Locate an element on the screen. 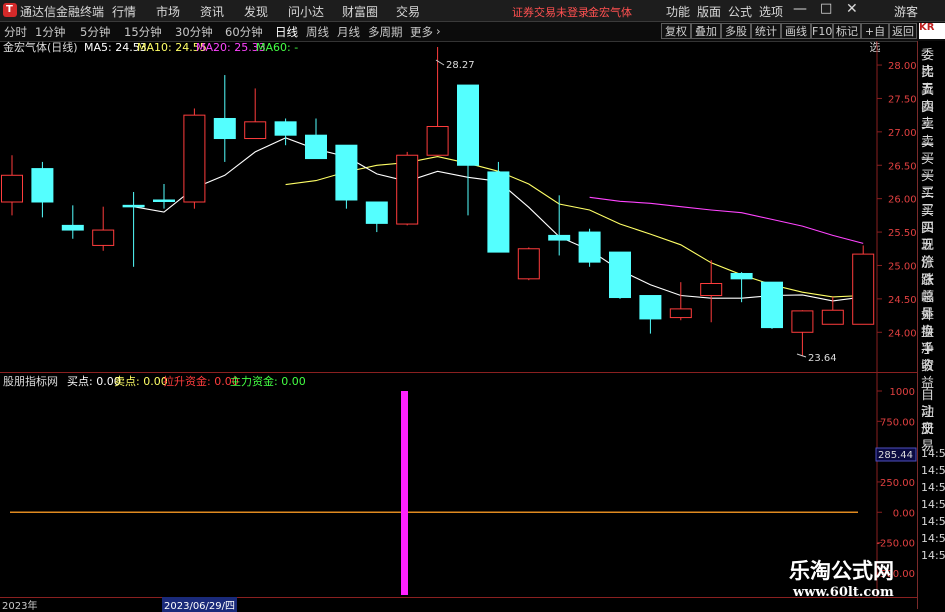 Image resolution: width=945 pixels, height=612 pixels. price-tick-label: 24.00 is located at coordinates (902, 333).